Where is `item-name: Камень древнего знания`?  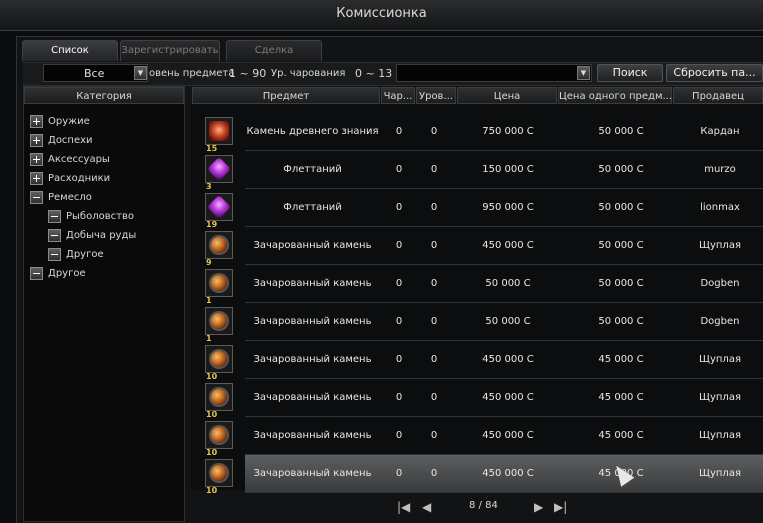
item-name: Камень древнего знания is located at coordinates (312, 131).